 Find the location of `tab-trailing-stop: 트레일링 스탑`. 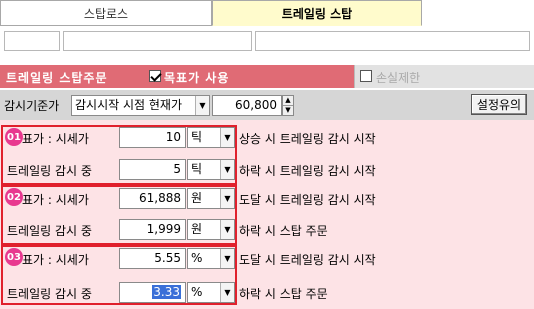

tab-trailing-stop: 트레일링 스탑 is located at coordinates (317, 13).